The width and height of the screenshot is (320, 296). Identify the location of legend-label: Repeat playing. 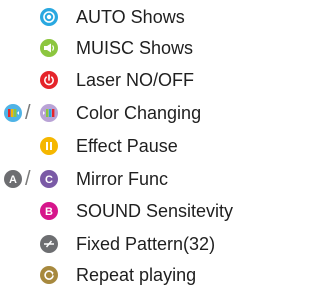
(136, 275).